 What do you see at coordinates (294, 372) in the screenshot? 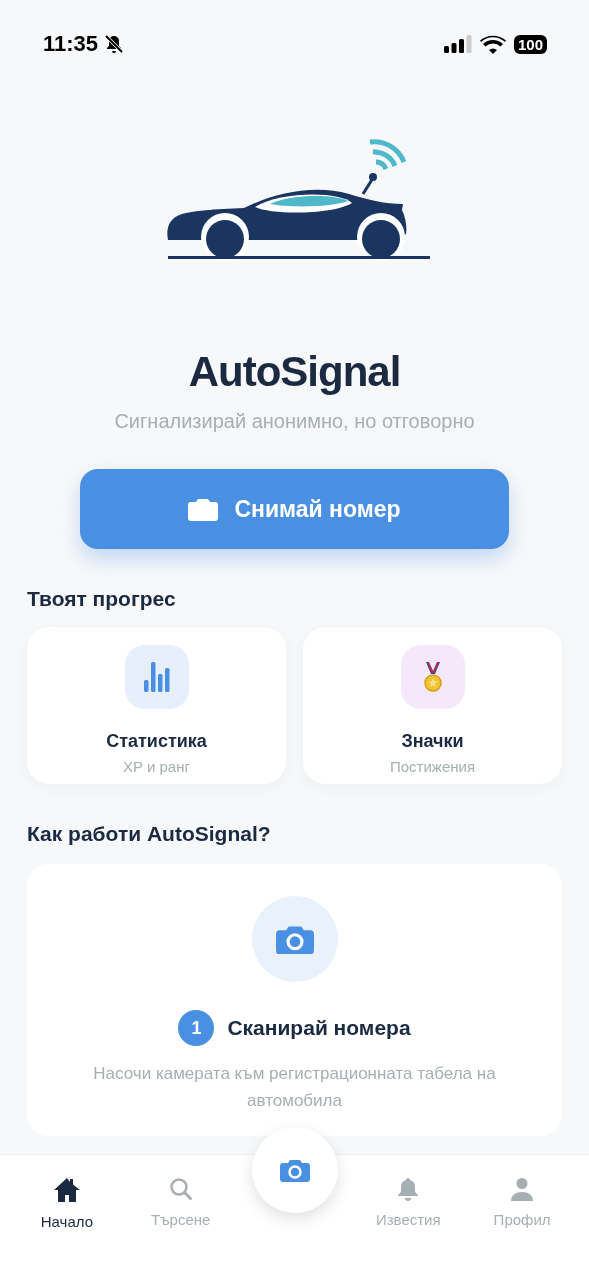
I see `app-title: AutoSignal` at bounding box center [294, 372].